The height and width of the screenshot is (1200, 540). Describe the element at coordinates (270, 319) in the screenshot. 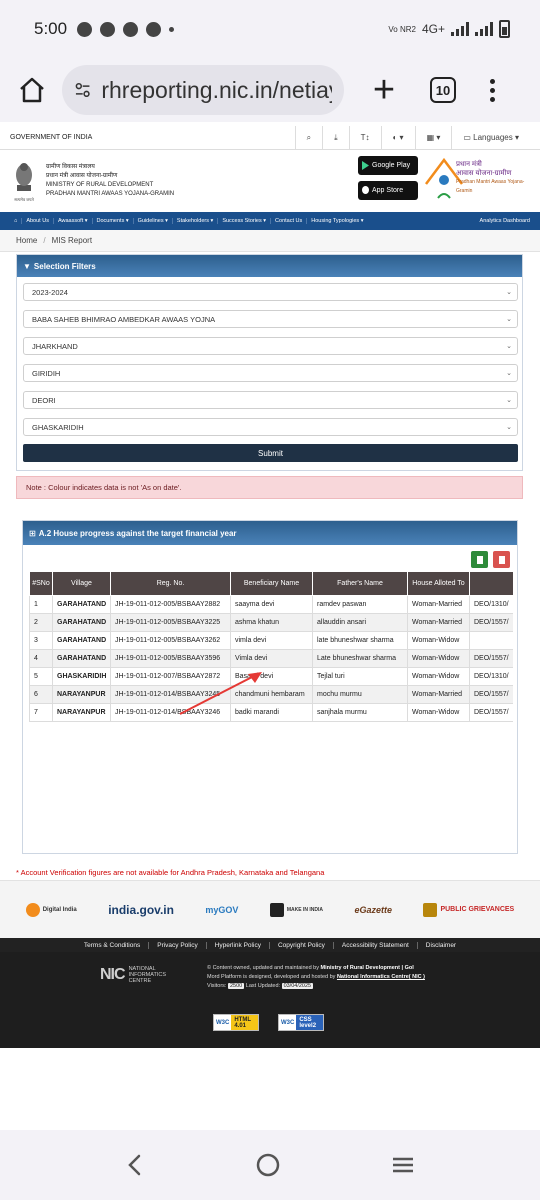

I see `scheme-select: BABA SAHEB BHIMRAO AMBEDKAR AWAAS YOJNA ⌄` at that location.